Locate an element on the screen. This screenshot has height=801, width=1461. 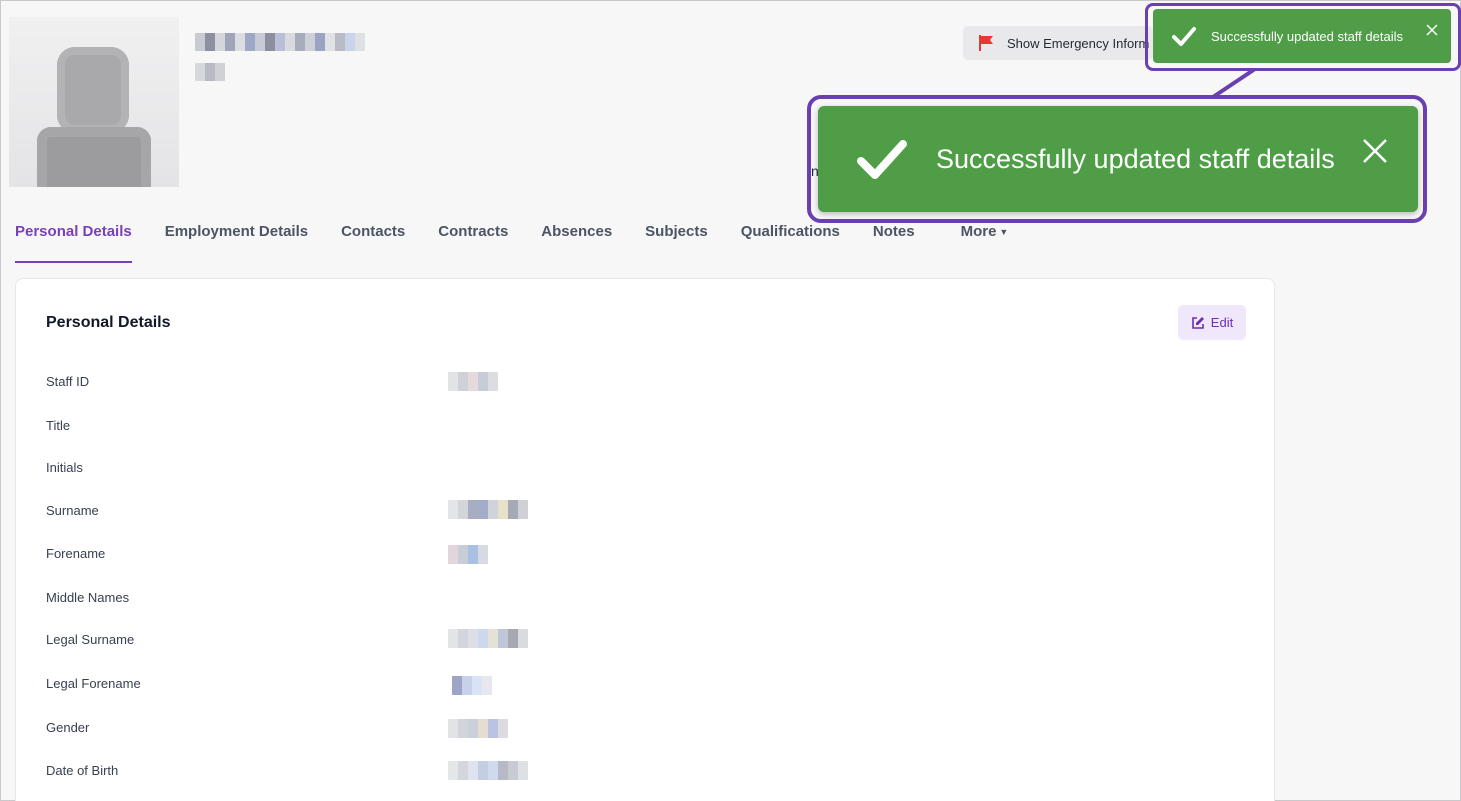
tab-qualifications: Qualifications is located at coordinates (790, 241).